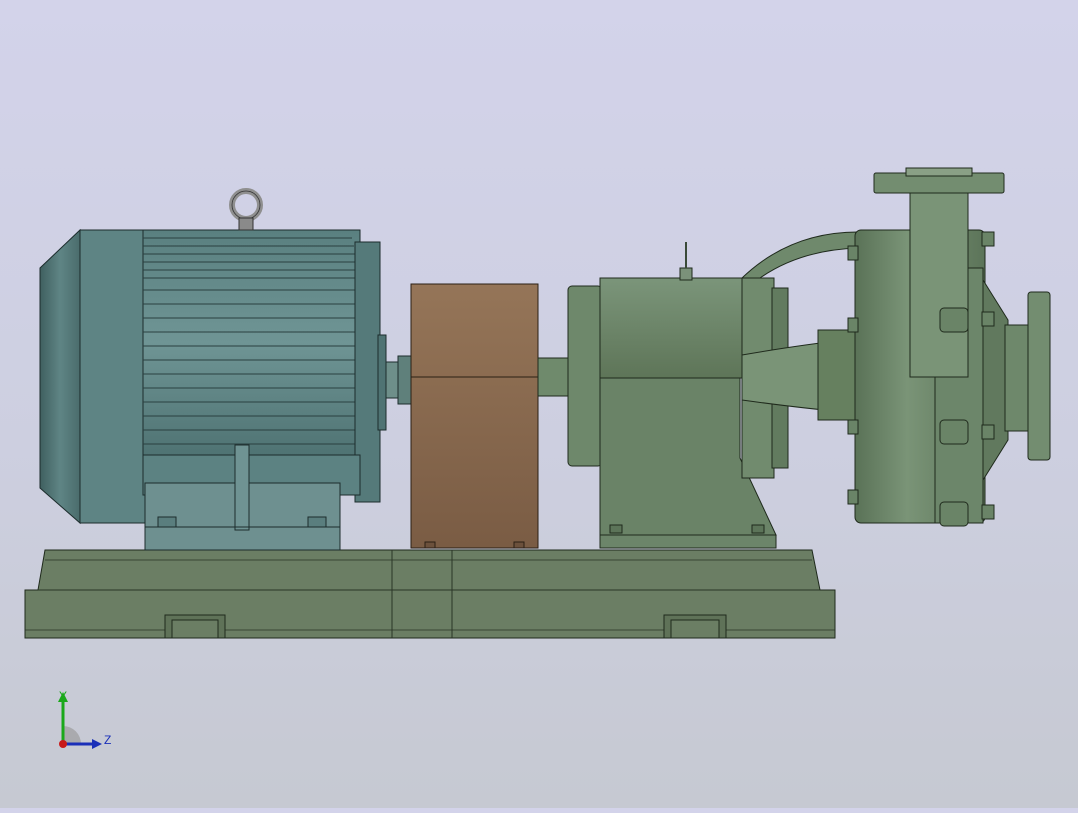 This screenshot has width=1078, height=813. What do you see at coordinates (430, 594) in the screenshot?
I see `base-plate` at bounding box center [430, 594].